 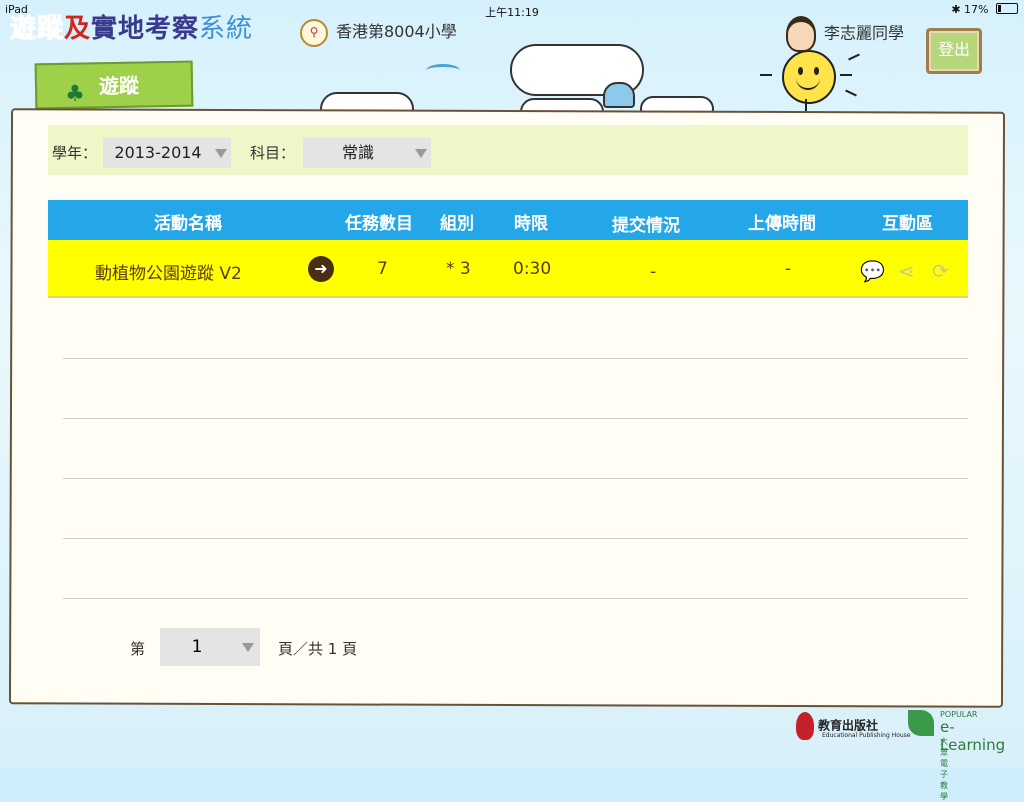 I want to click on elearning-logo: POPULAR e-Learning 大眾電子教學, so click(x=956, y=755).